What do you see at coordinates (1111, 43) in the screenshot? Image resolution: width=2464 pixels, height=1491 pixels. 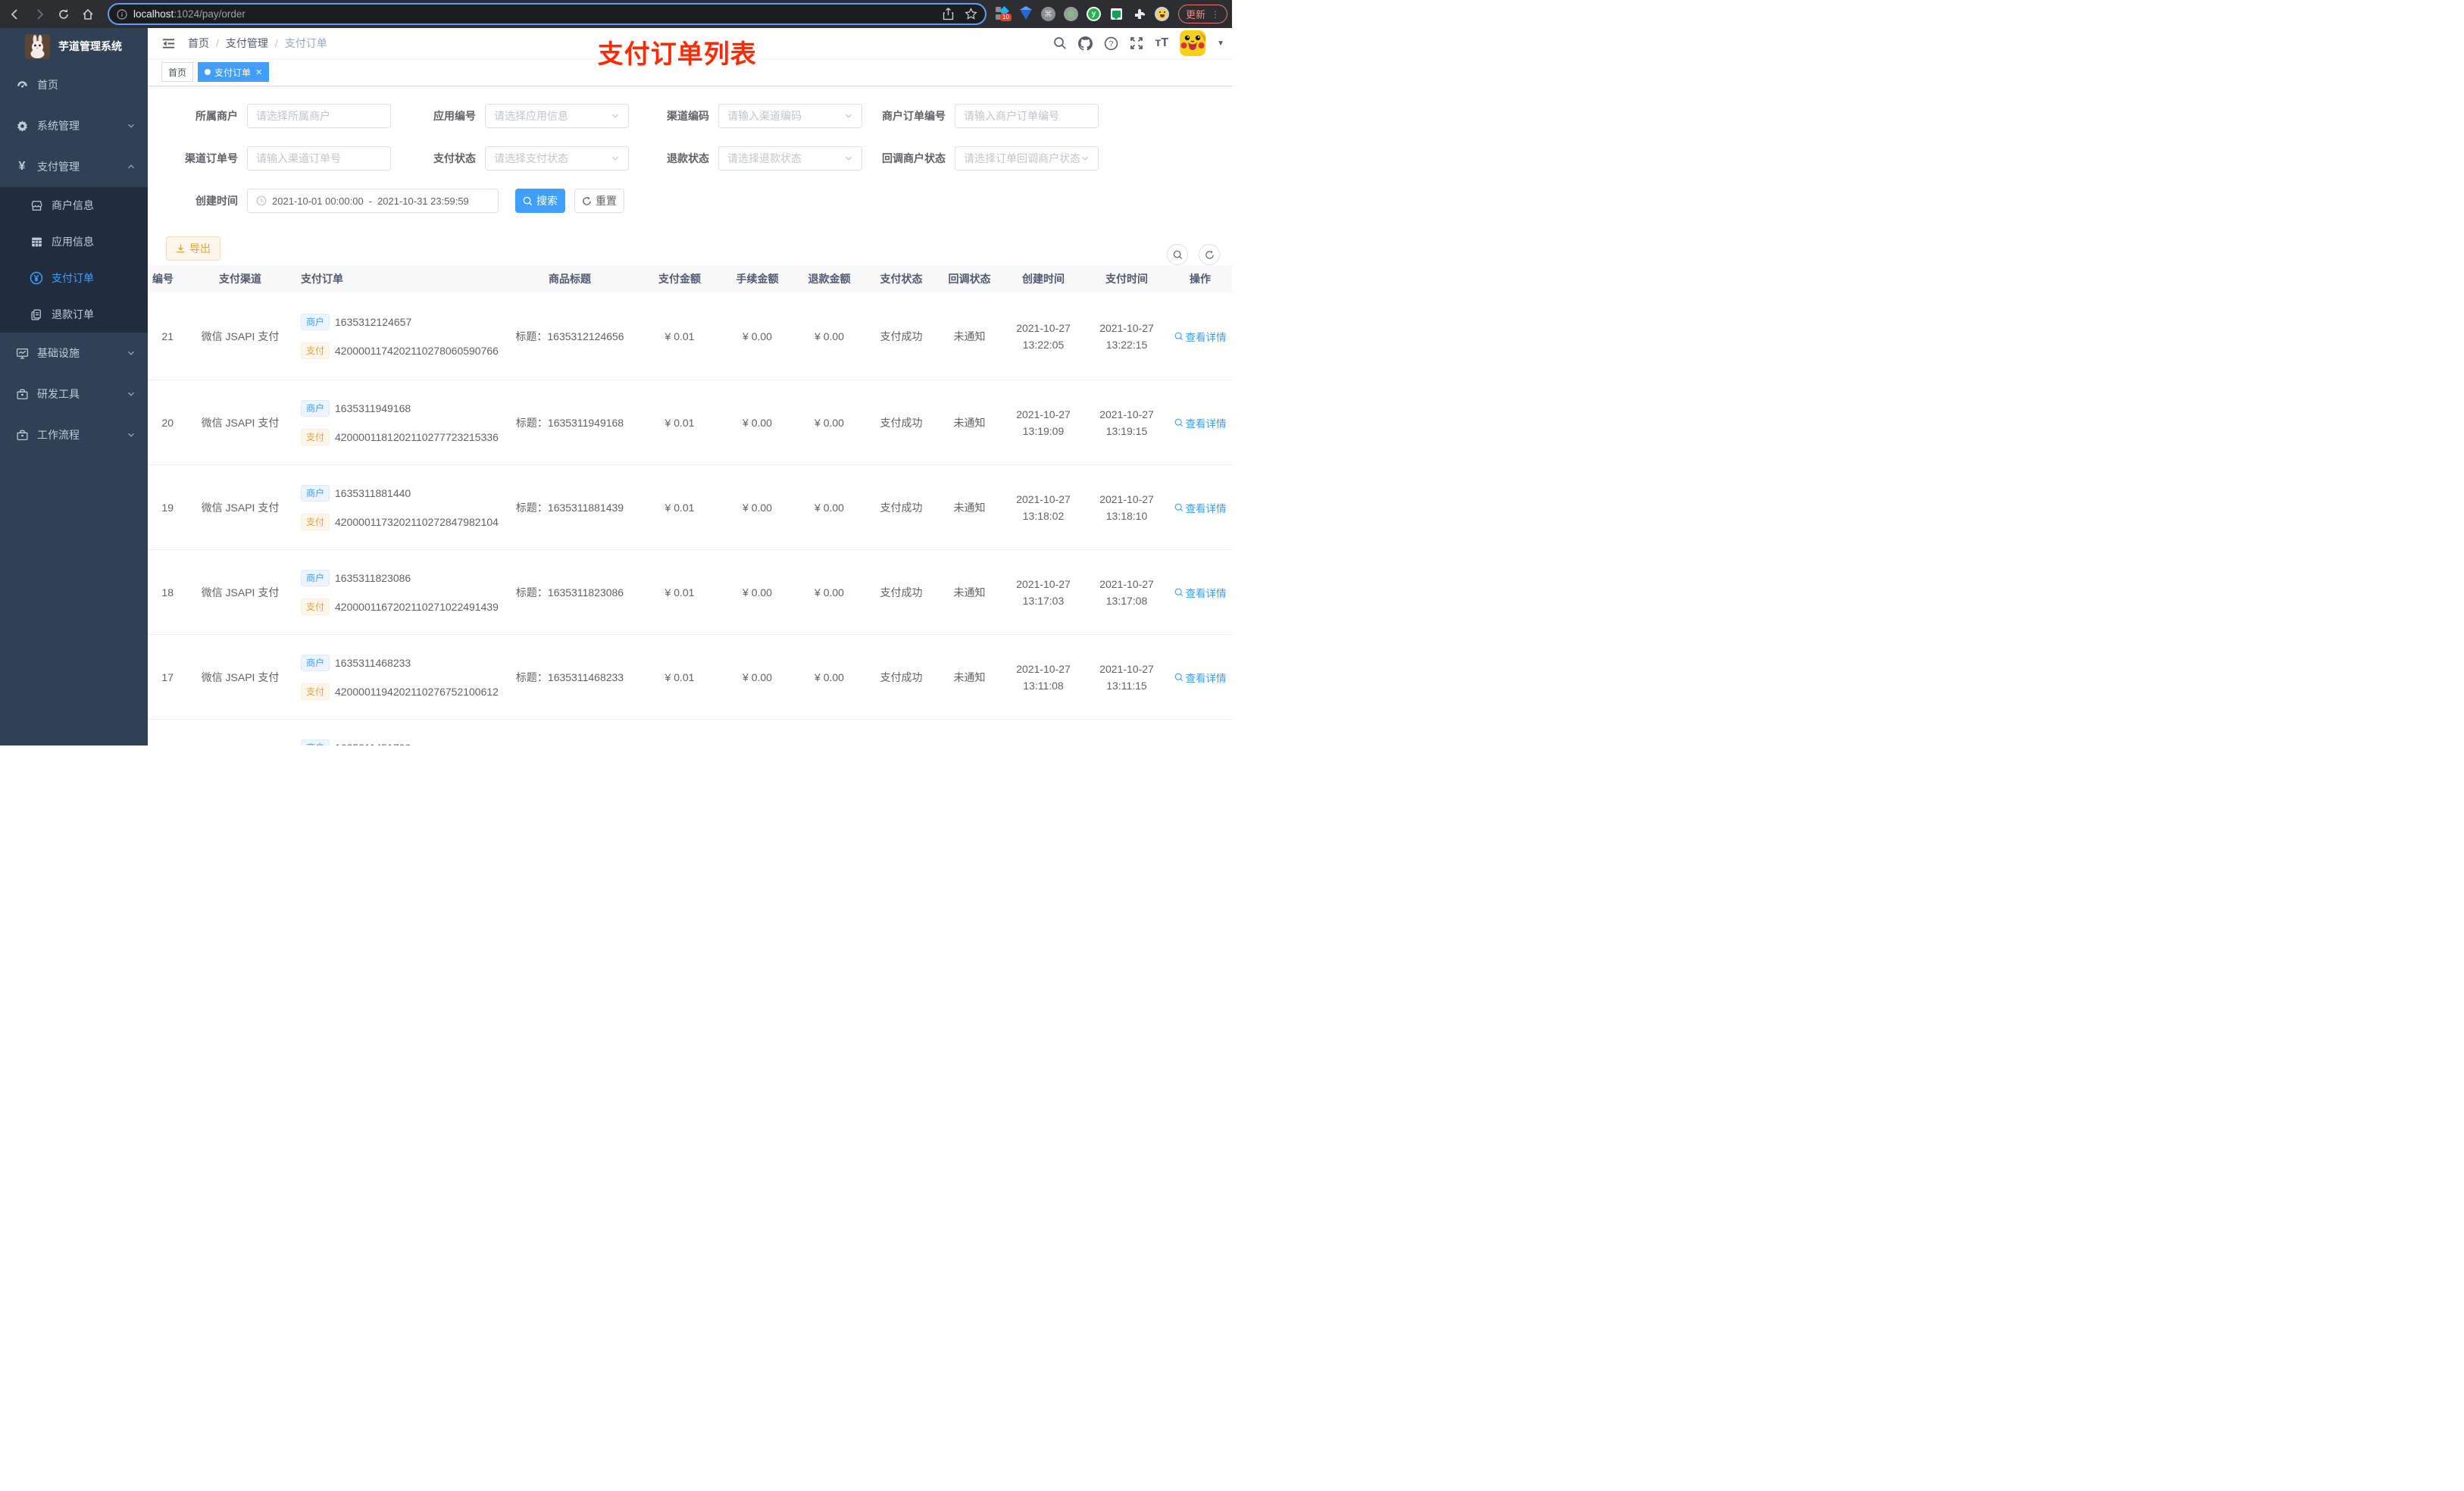 I see `help-icon: ?` at bounding box center [1111, 43].